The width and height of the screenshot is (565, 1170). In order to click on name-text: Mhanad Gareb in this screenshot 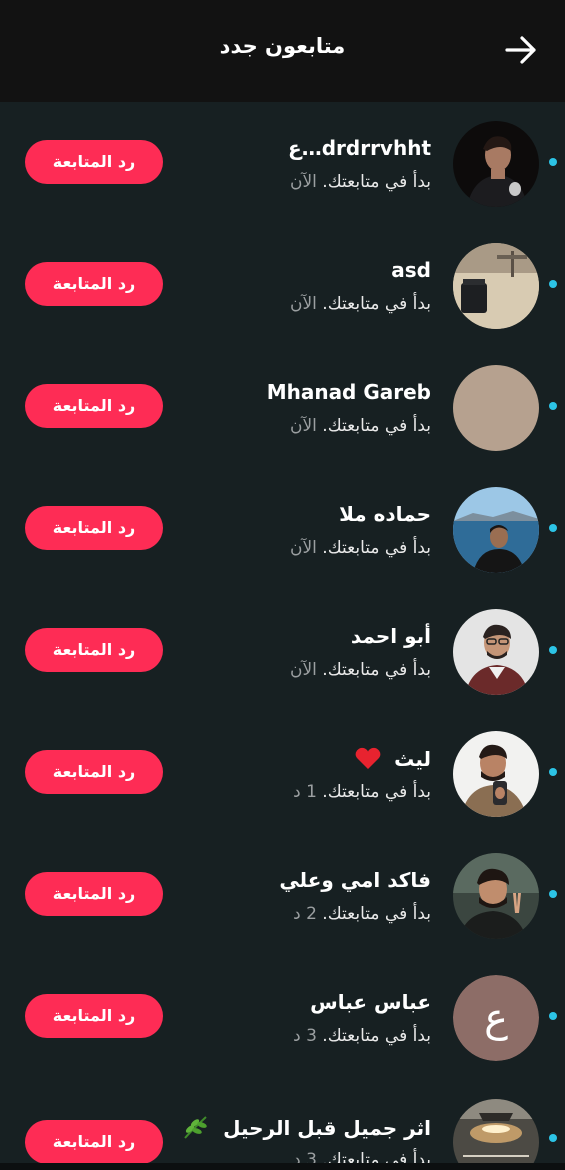, I will do `click(348, 392)`.